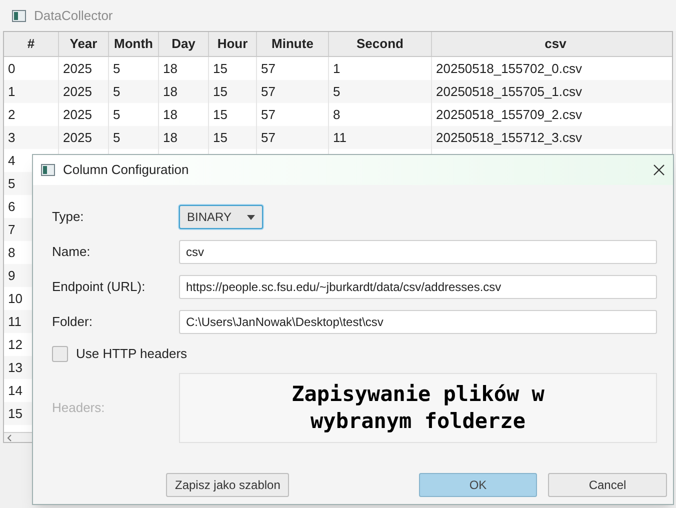 The image size is (676, 508). What do you see at coordinates (73, 322) in the screenshot?
I see `field-label: Folder:` at bounding box center [73, 322].